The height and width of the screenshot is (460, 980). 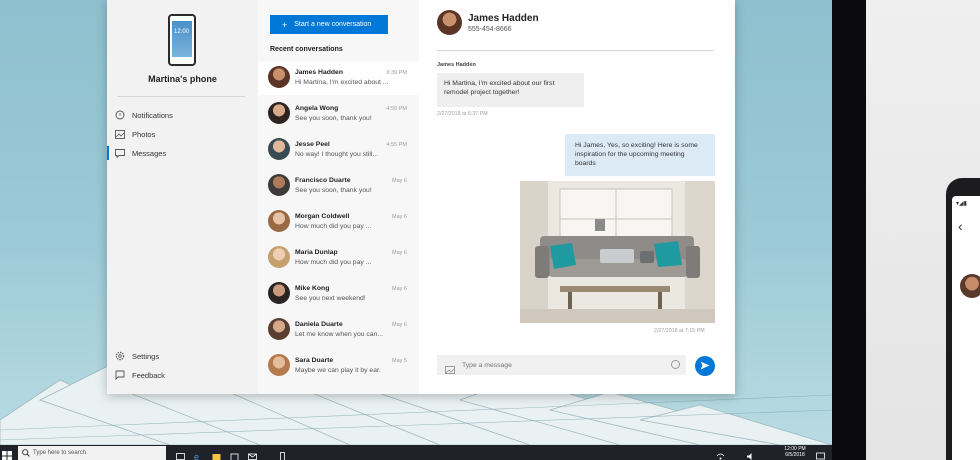 I want to click on conversation-preview: See you next weekend!, so click(x=330, y=298).